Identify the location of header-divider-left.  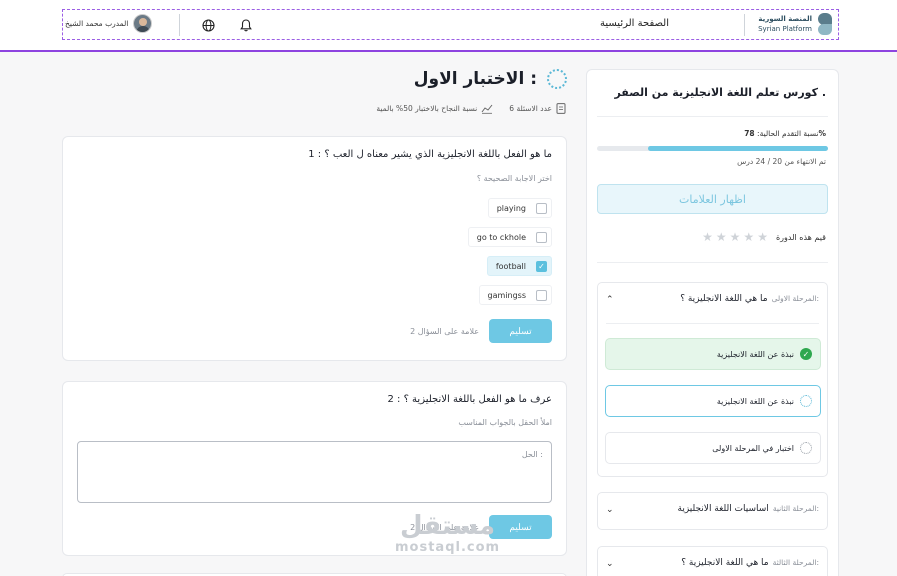
(179, 25).